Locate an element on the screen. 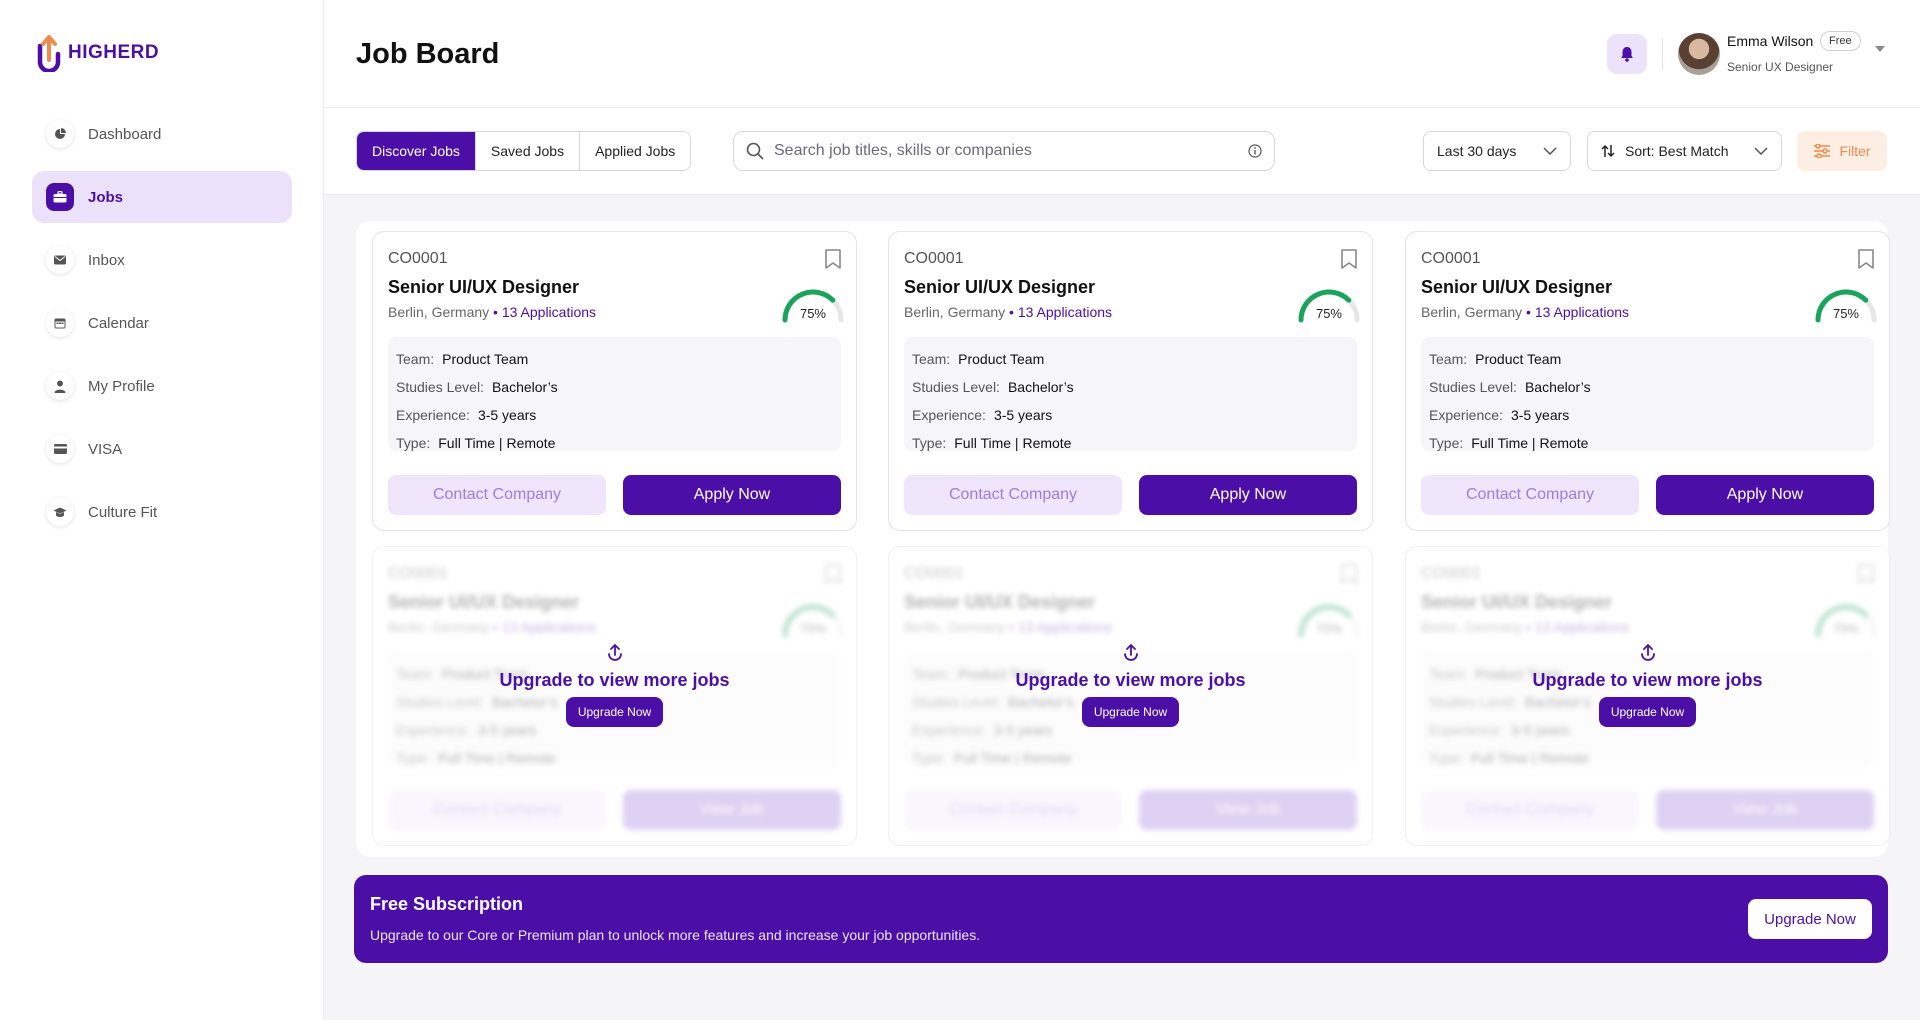  user-name: Emma Wilson is located at coordinates (1770, 41).